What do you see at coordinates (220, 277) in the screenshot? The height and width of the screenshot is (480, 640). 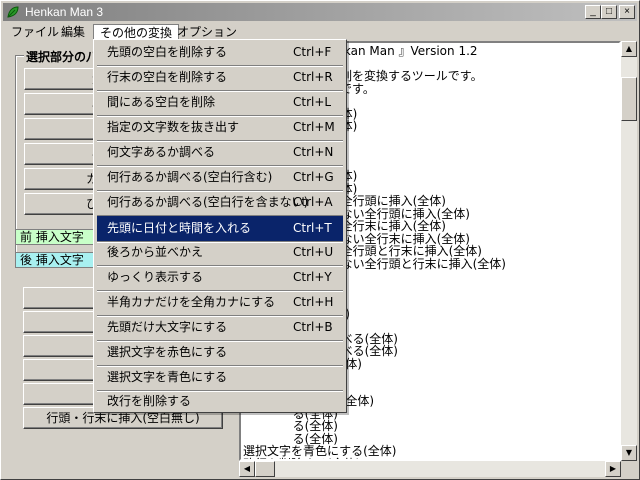 I see `menu-item-slow-display: ゆっくり表示する Ctrl+Y` at bounding box center [220, 277].